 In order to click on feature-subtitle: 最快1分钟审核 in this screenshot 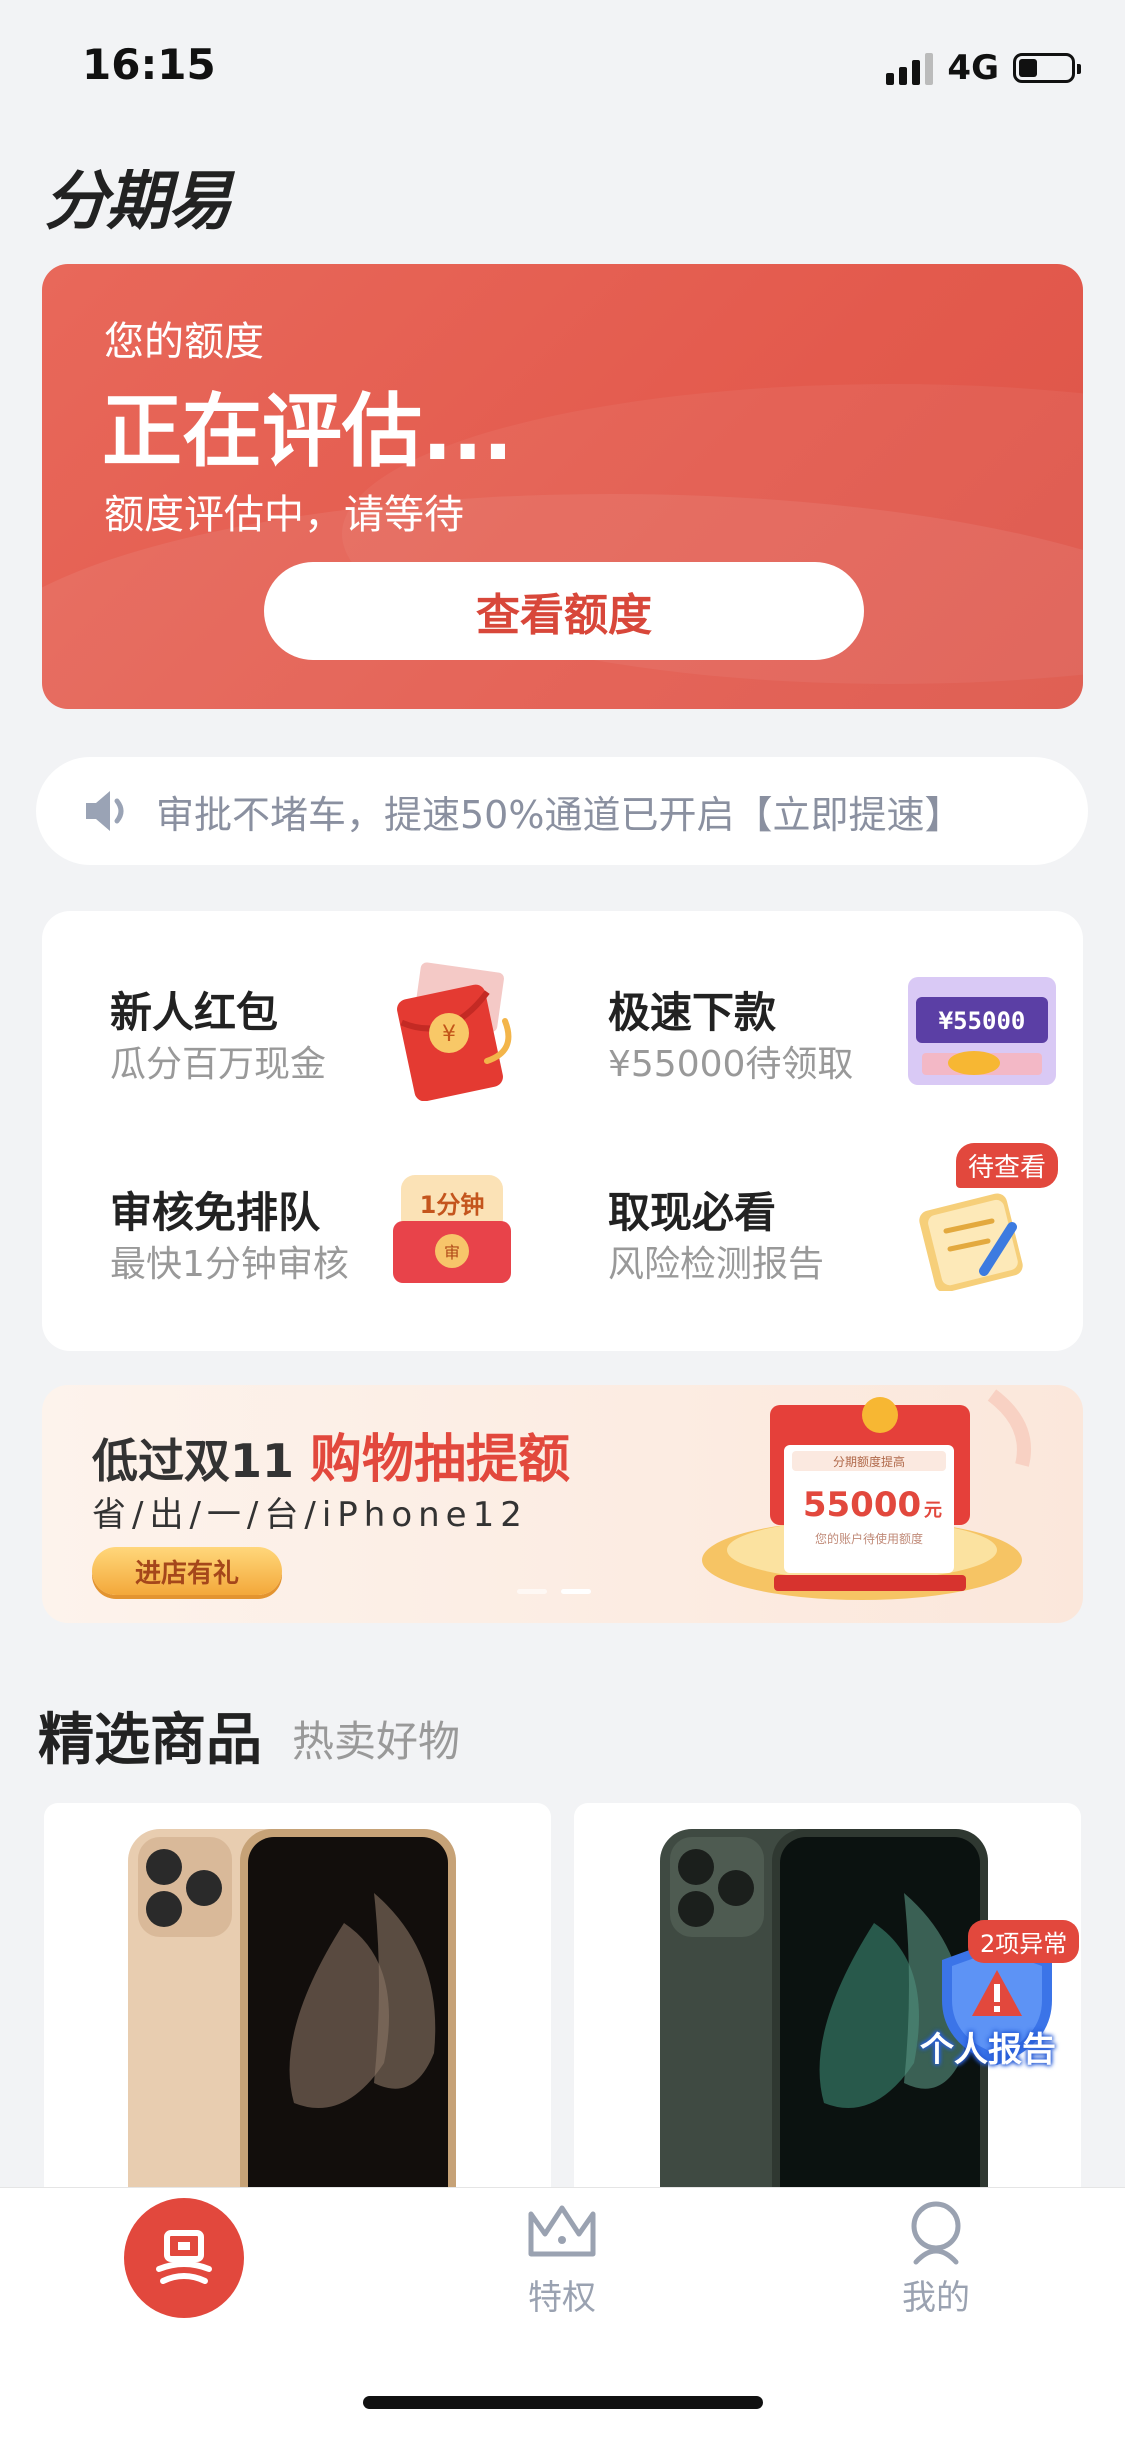, I will do `click(229, 1264)`.